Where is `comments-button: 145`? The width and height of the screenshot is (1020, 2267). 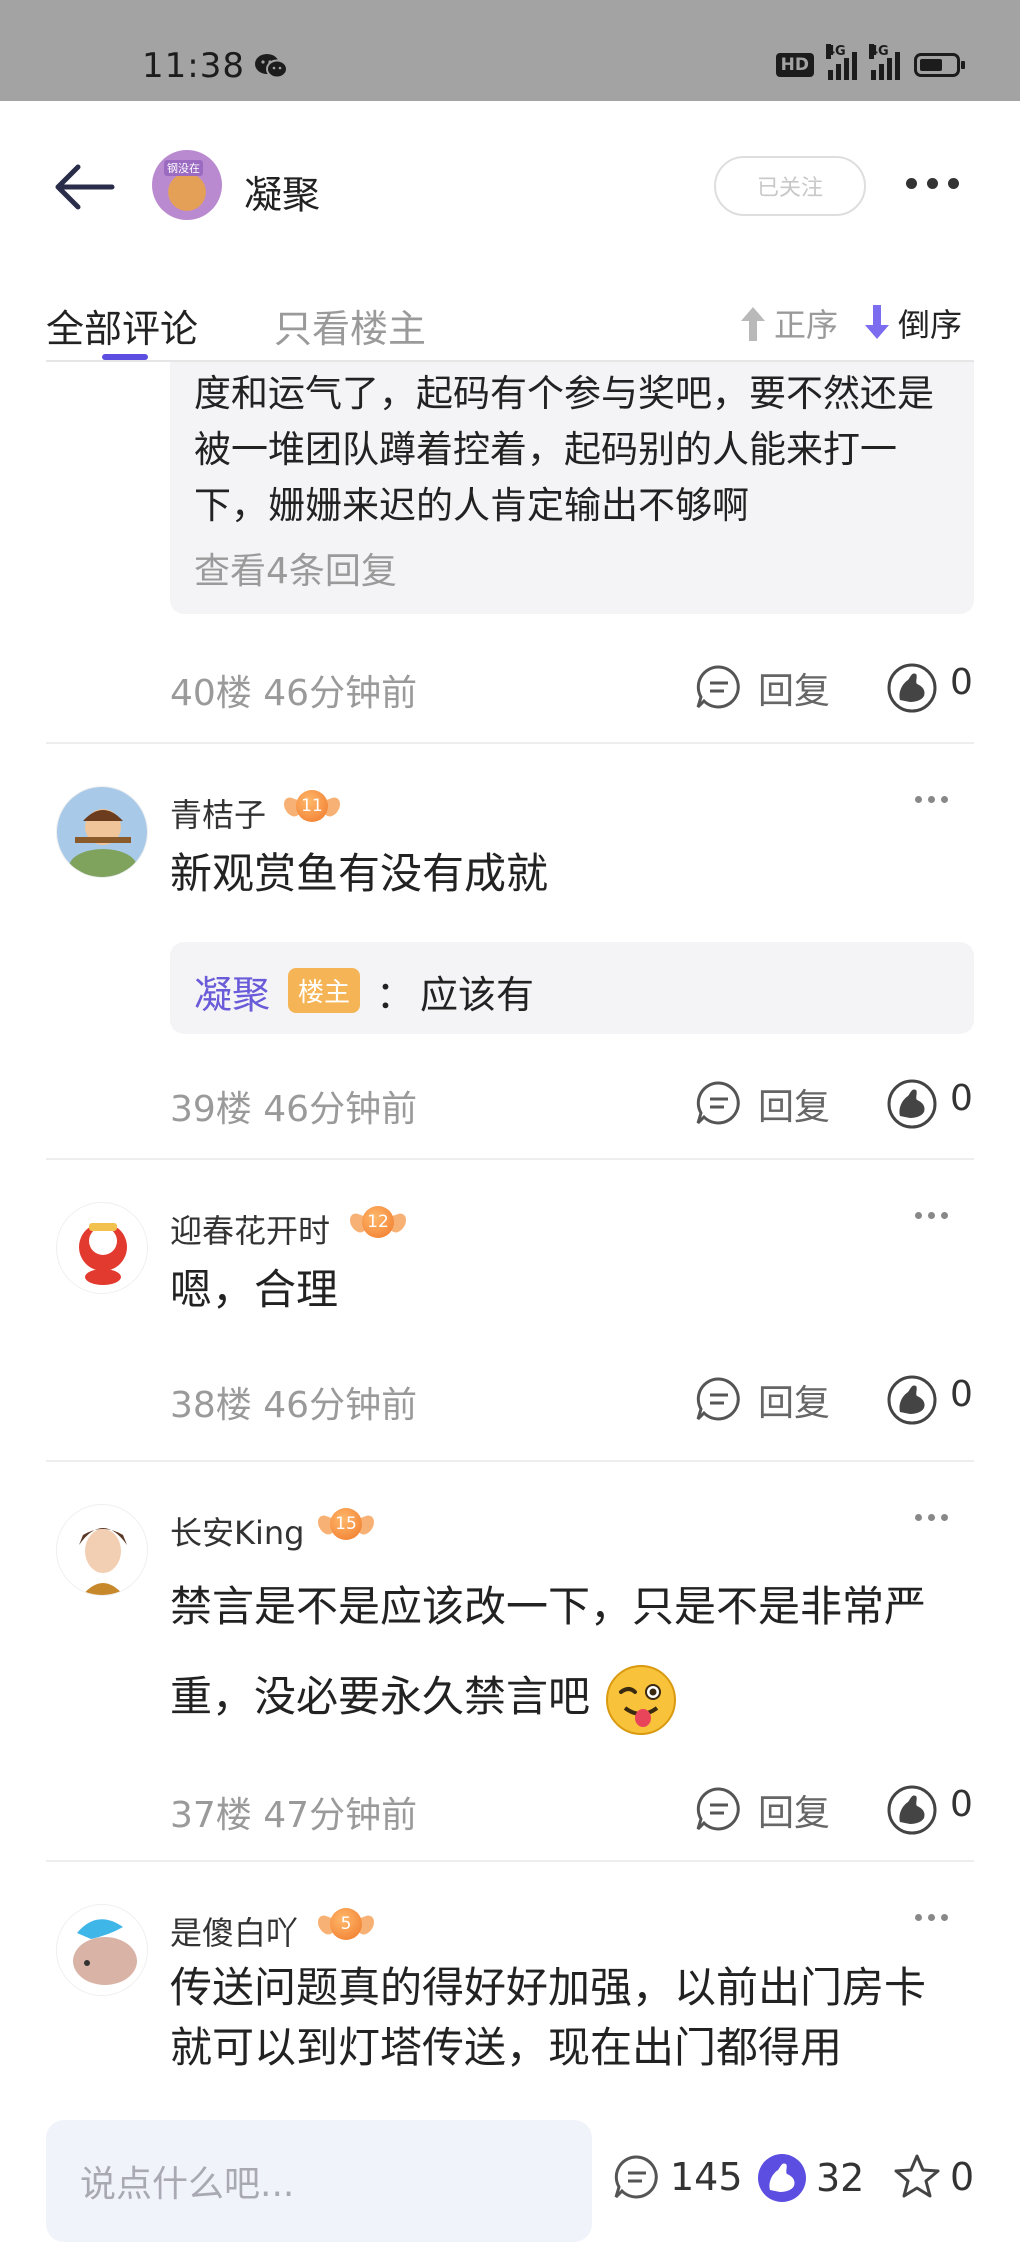
comments-button: 145 is located at coordinates (677, 2177).